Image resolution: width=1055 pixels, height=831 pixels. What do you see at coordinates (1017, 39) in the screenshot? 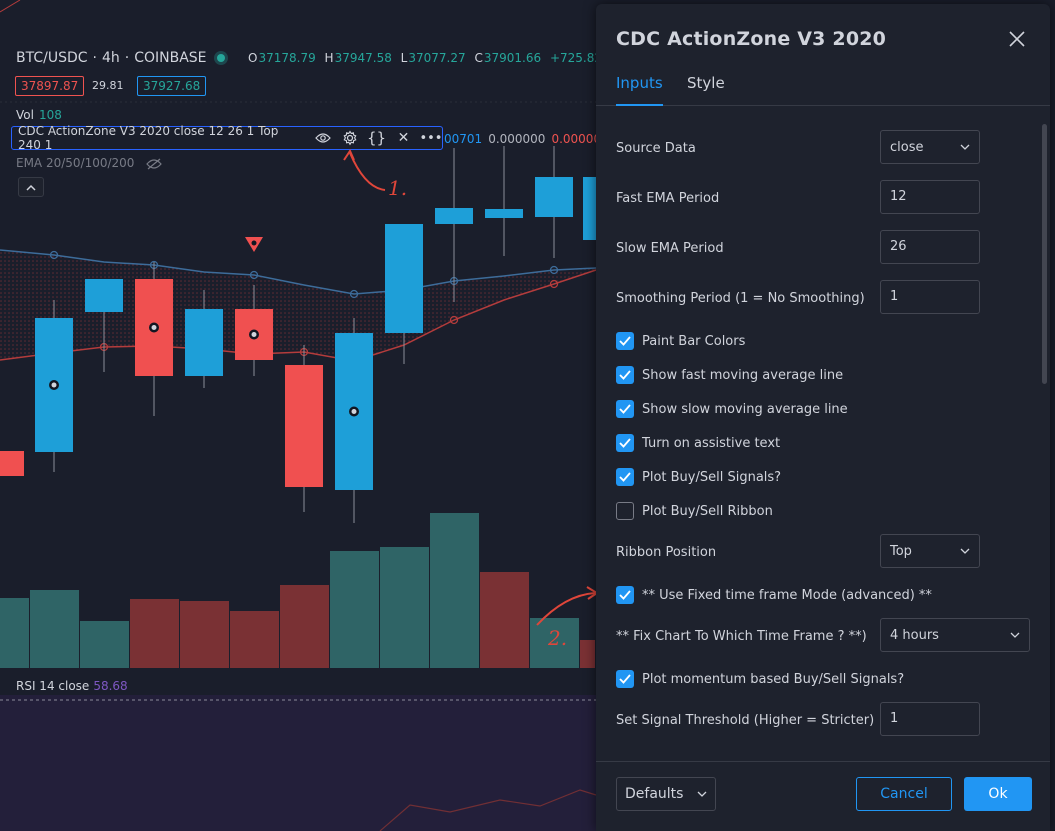
I see `close-icon` at bounding box center [1017, 39].